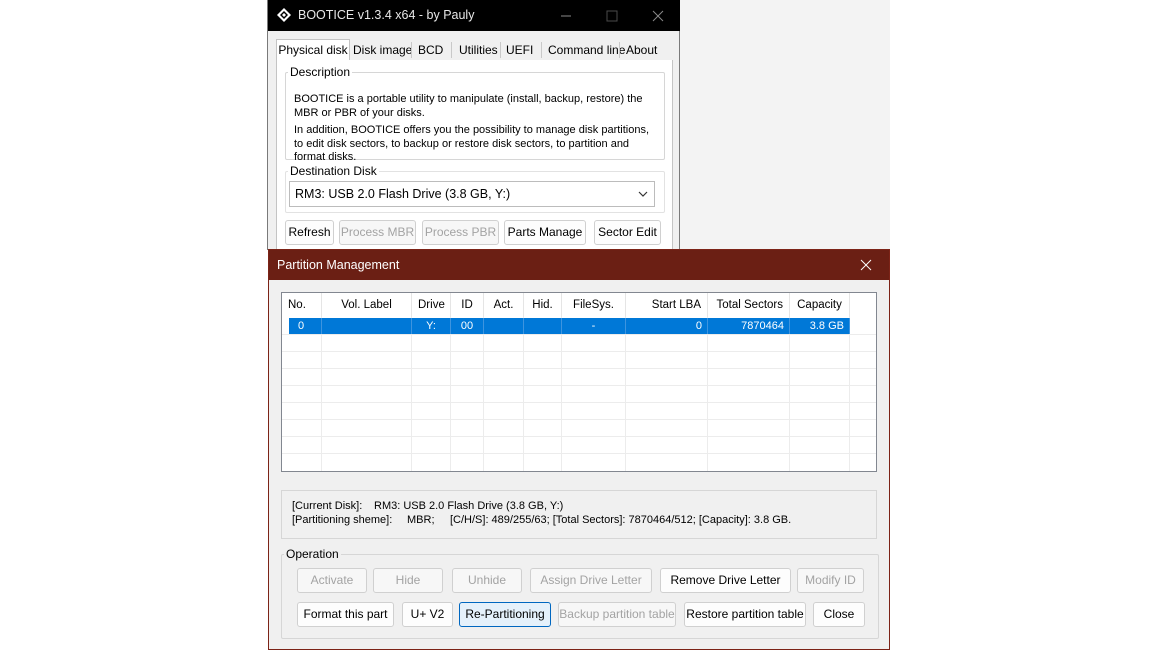 The height and width of the screenshot is (650, 1156). Describe the element at coordinates (830, 580) in the screenshot. I see `modify-id-button: Modify ID` at that location.